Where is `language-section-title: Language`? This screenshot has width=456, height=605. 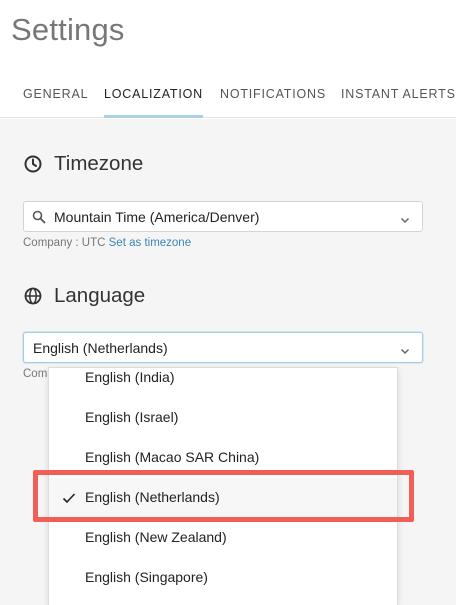
language-section-title: Language is located at coordinates (84, 296).